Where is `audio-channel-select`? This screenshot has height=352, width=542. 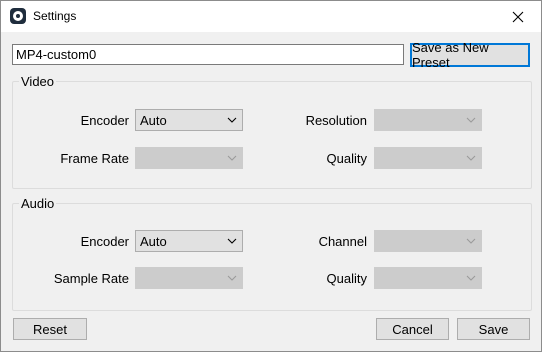 audio-channel-select is located at coordinates (428, 241).